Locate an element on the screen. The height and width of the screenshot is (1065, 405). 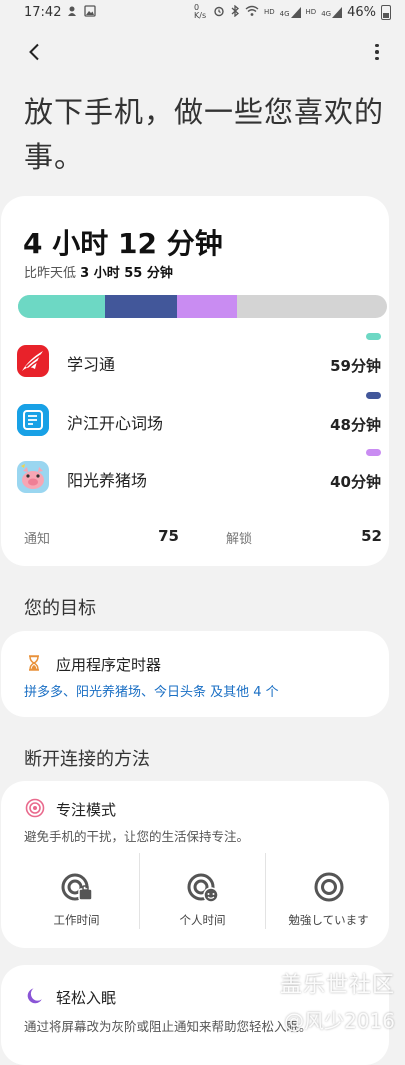
status-system-icons: 0 K/s HD 4G HD 4G 46% is located at coordinates (292, 12).